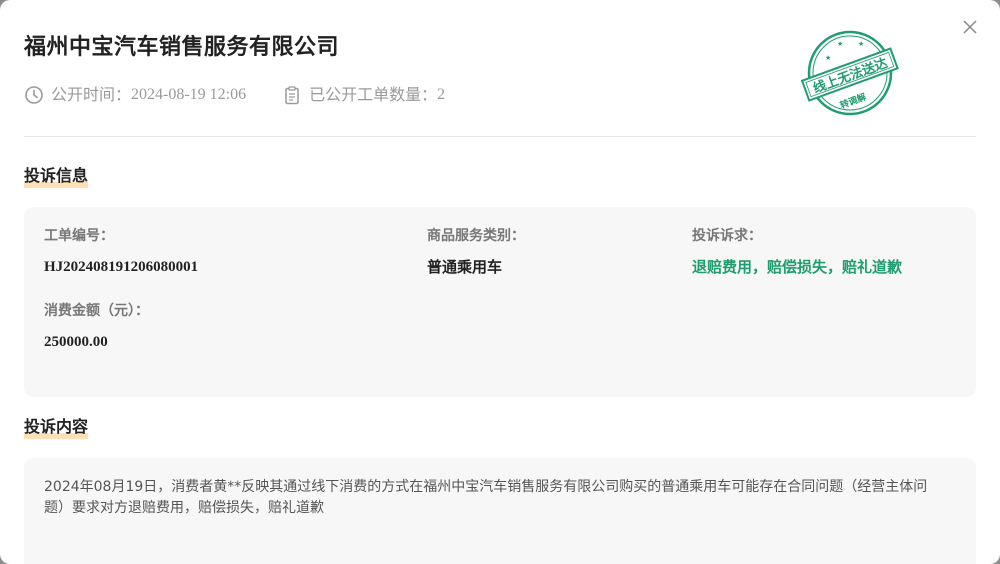 This screenshot has width=1000, height=564. What do you see at coordinates (373, 94) in the screenshot?
I see `published-count-label: 已公开工单数量：` at bounding box center [373, 94].